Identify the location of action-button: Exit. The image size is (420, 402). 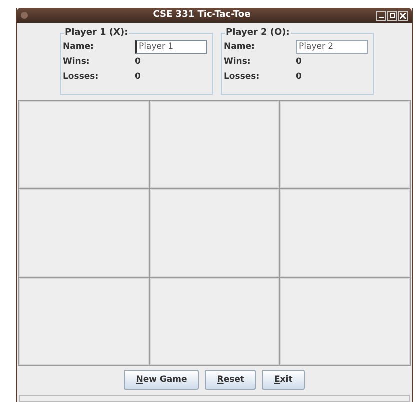
(283, 380).